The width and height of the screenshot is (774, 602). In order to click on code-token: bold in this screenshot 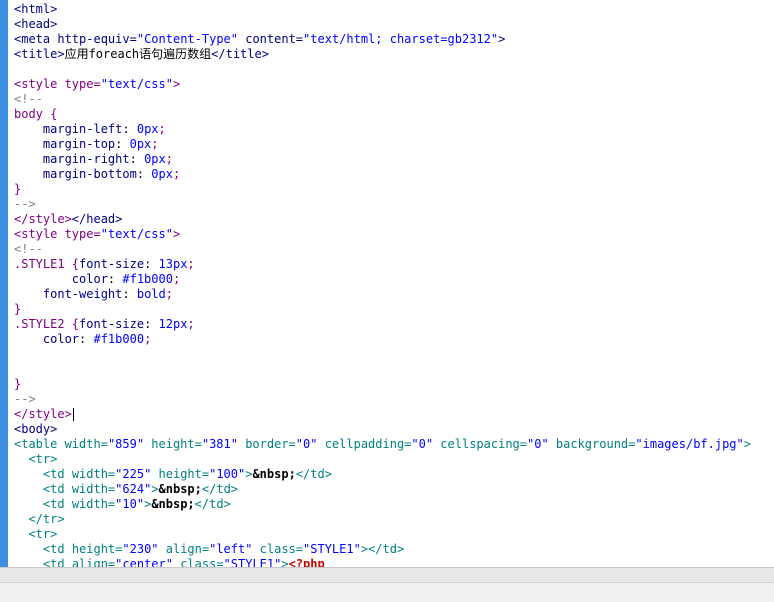, I will do `click(151, 294)`.